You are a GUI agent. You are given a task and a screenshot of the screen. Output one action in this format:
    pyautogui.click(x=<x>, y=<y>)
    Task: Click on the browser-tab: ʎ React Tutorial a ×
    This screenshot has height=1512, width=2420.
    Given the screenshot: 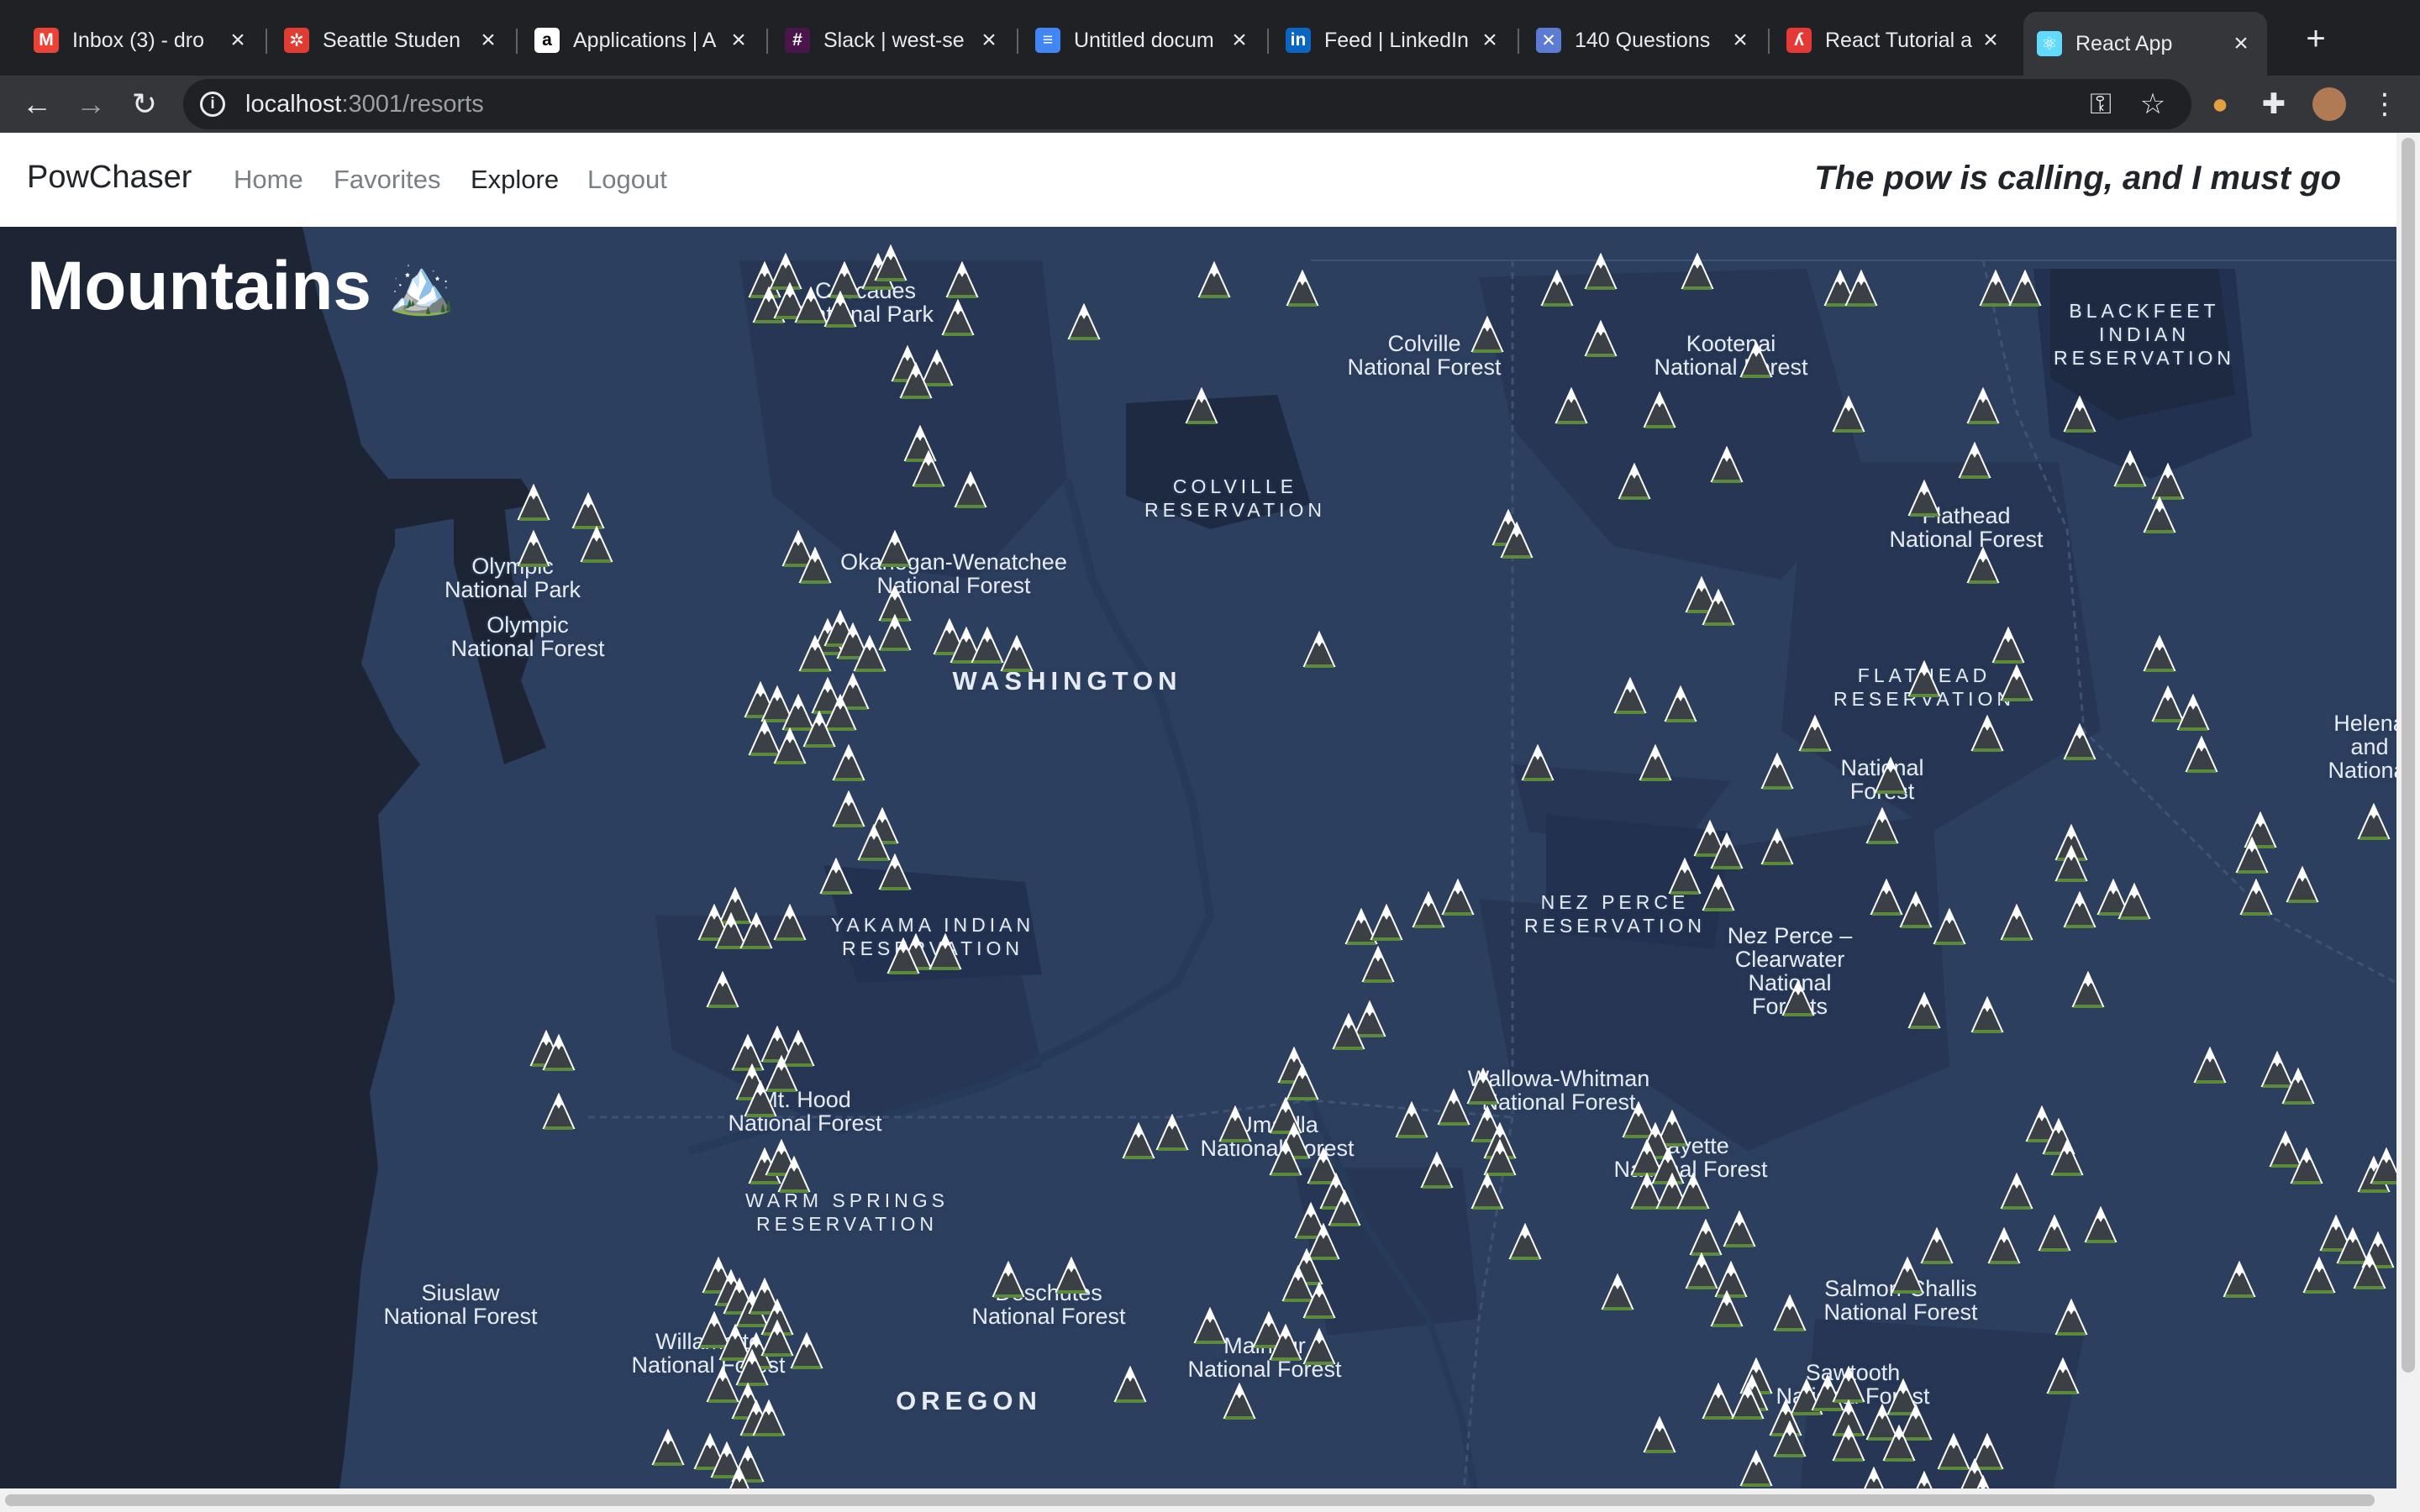 What is the action you would take?
    pyautogui.click(x=1895, y=40)
    